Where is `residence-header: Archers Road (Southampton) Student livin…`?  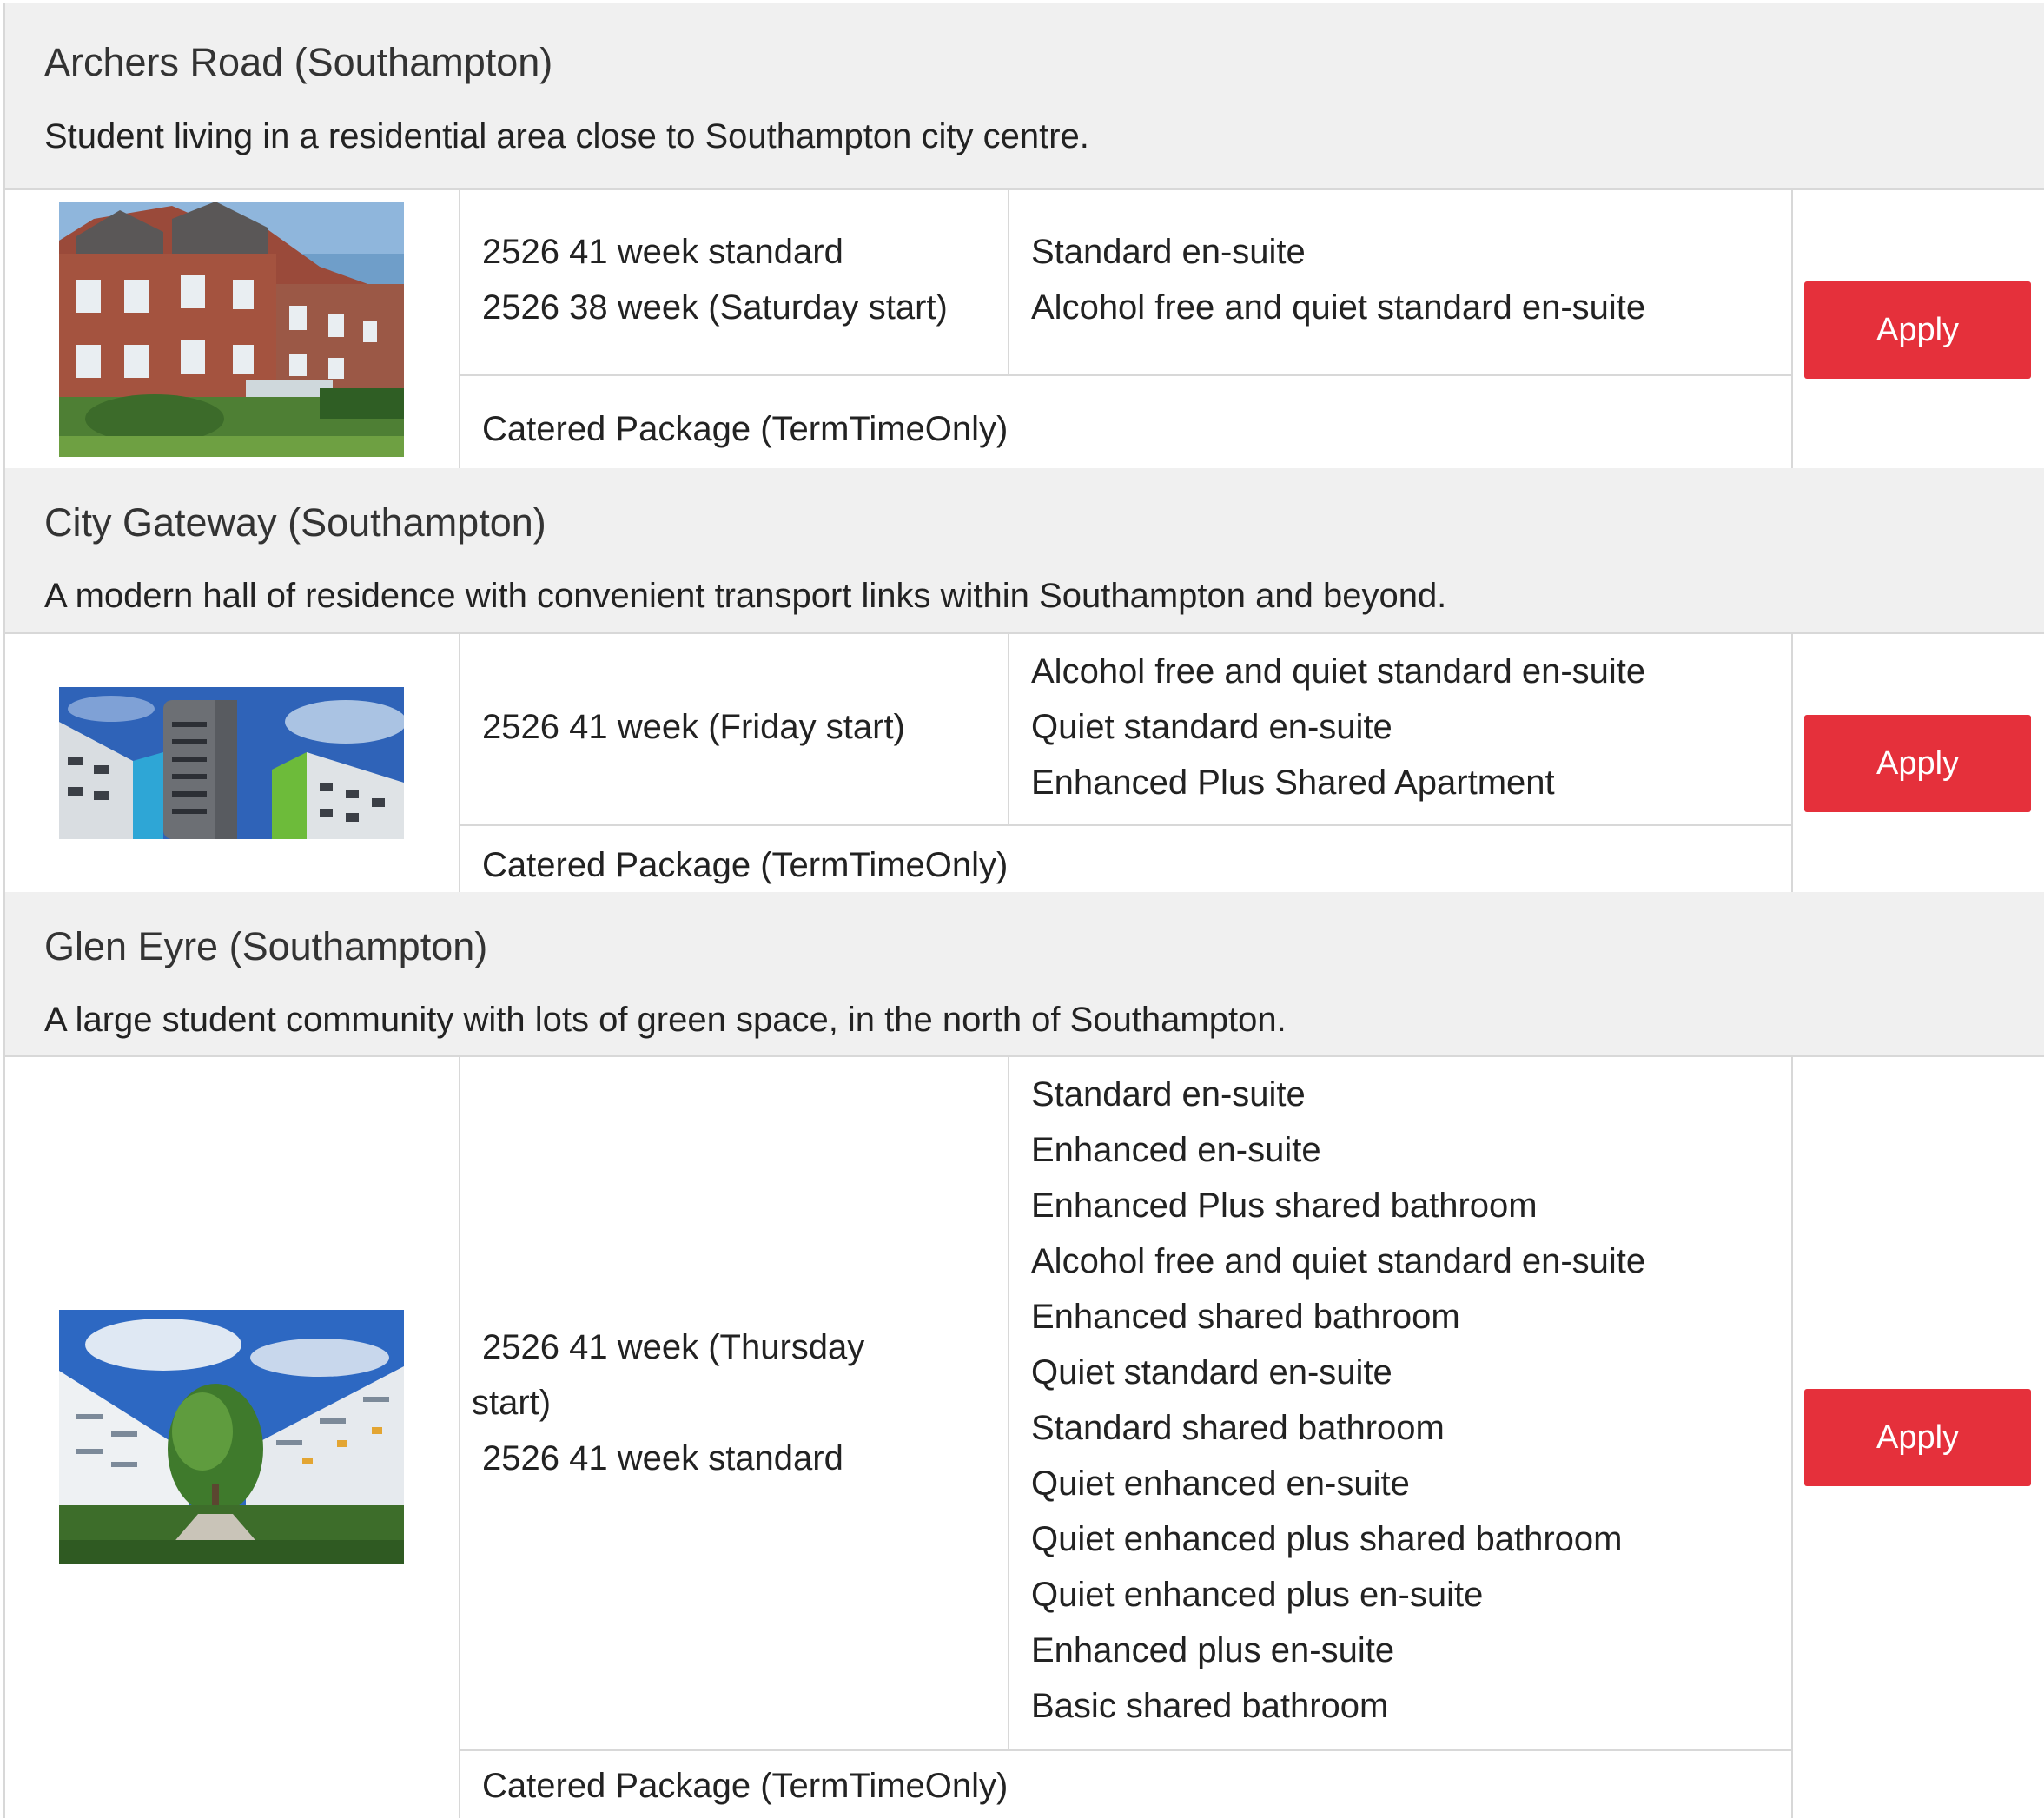 residence-header: Archers Road (Southampton) Student livin… is located at coordinates (1024, 96).